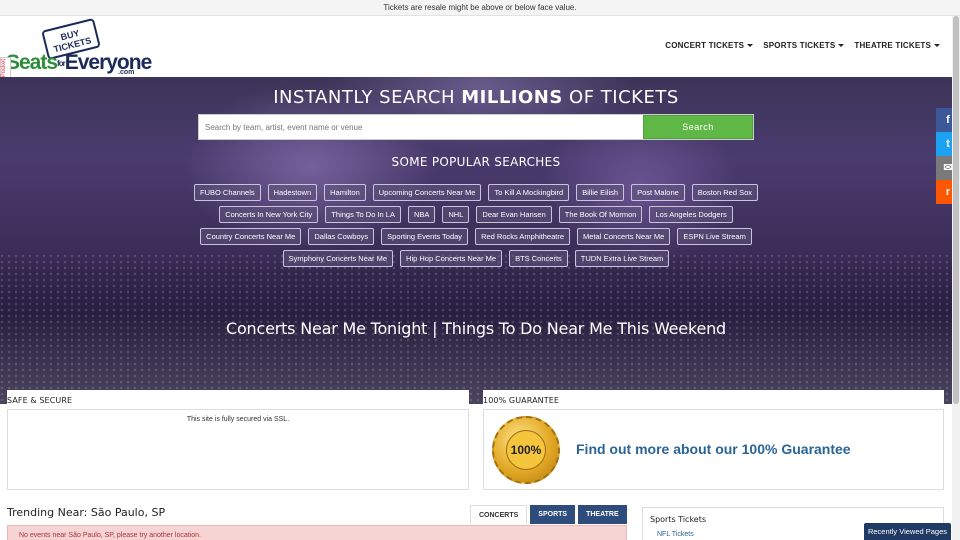  I want to click on hero-title: INSTANTLY SEARCH MILLIONS OF TICKETS, so click(476, 97).